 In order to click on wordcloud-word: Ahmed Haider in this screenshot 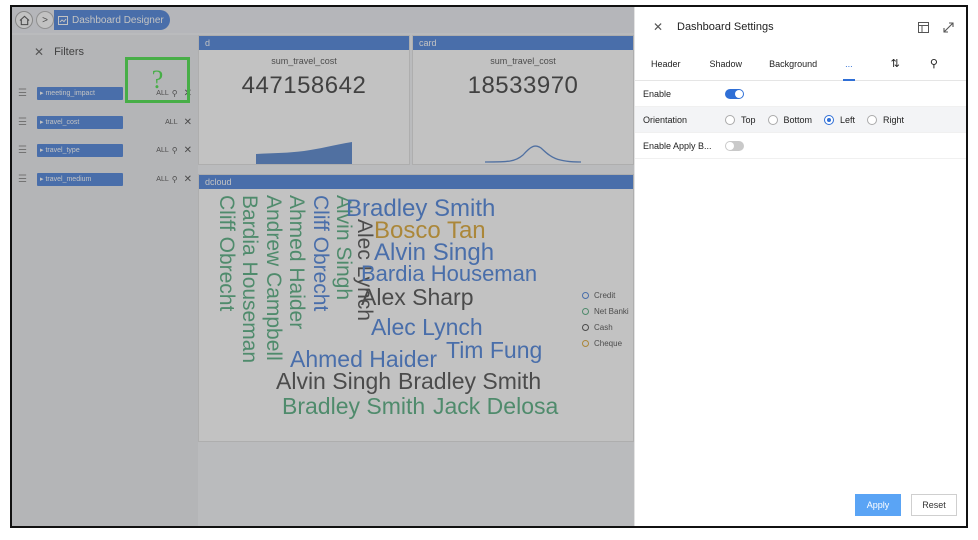, I will do `click(296, 262)`.